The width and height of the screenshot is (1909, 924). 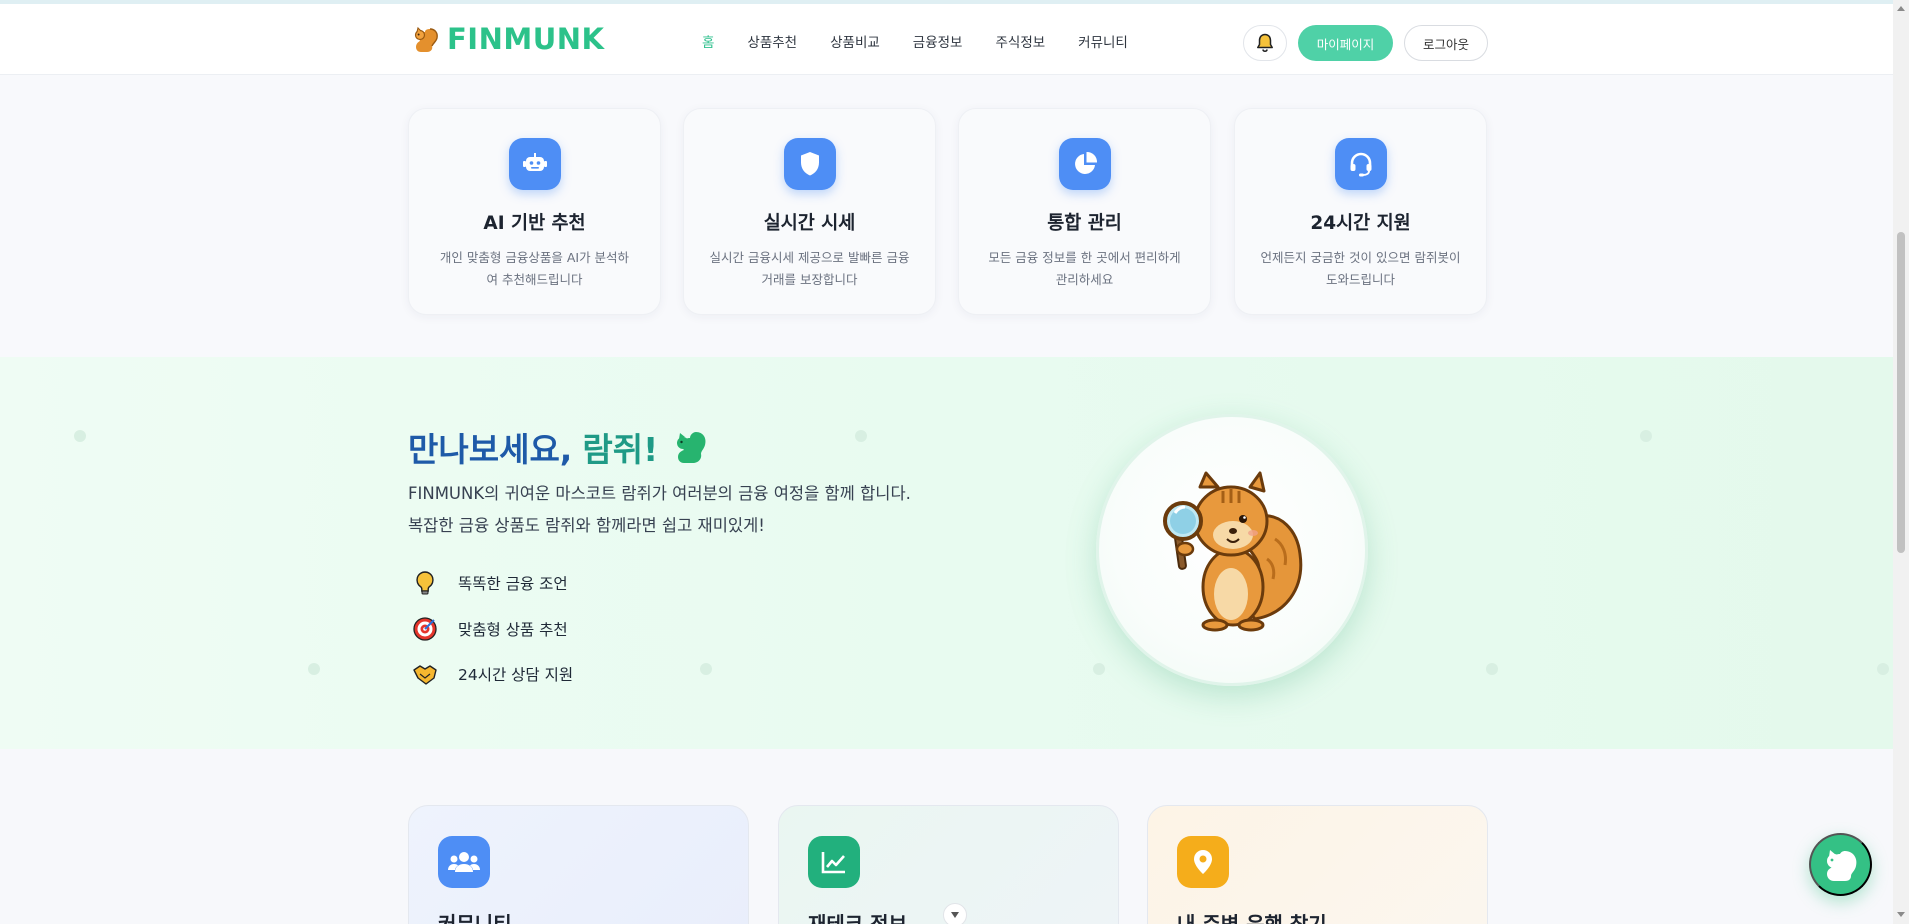 I want to click on mascot-feature-item: 24시간 상담 지원, so click(x=491, y=674).